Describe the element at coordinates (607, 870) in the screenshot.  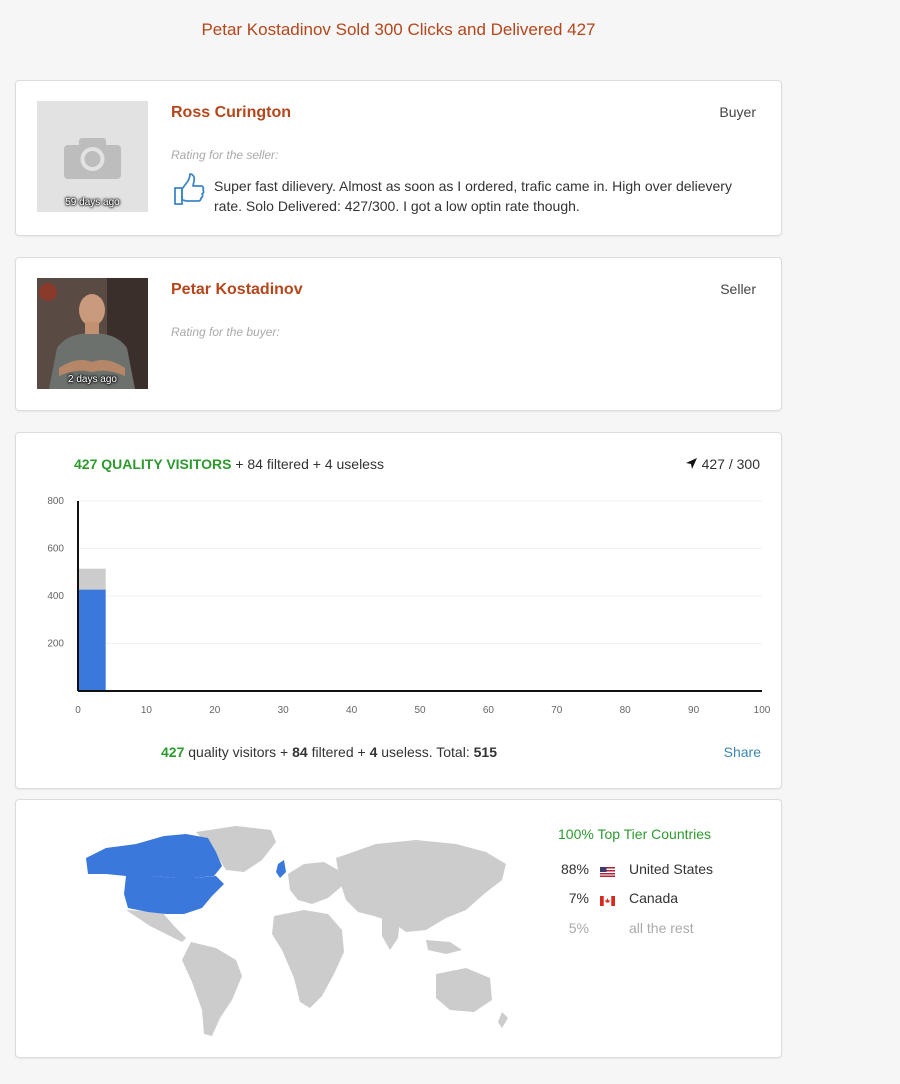
I see `us-flag-icon` at that location.